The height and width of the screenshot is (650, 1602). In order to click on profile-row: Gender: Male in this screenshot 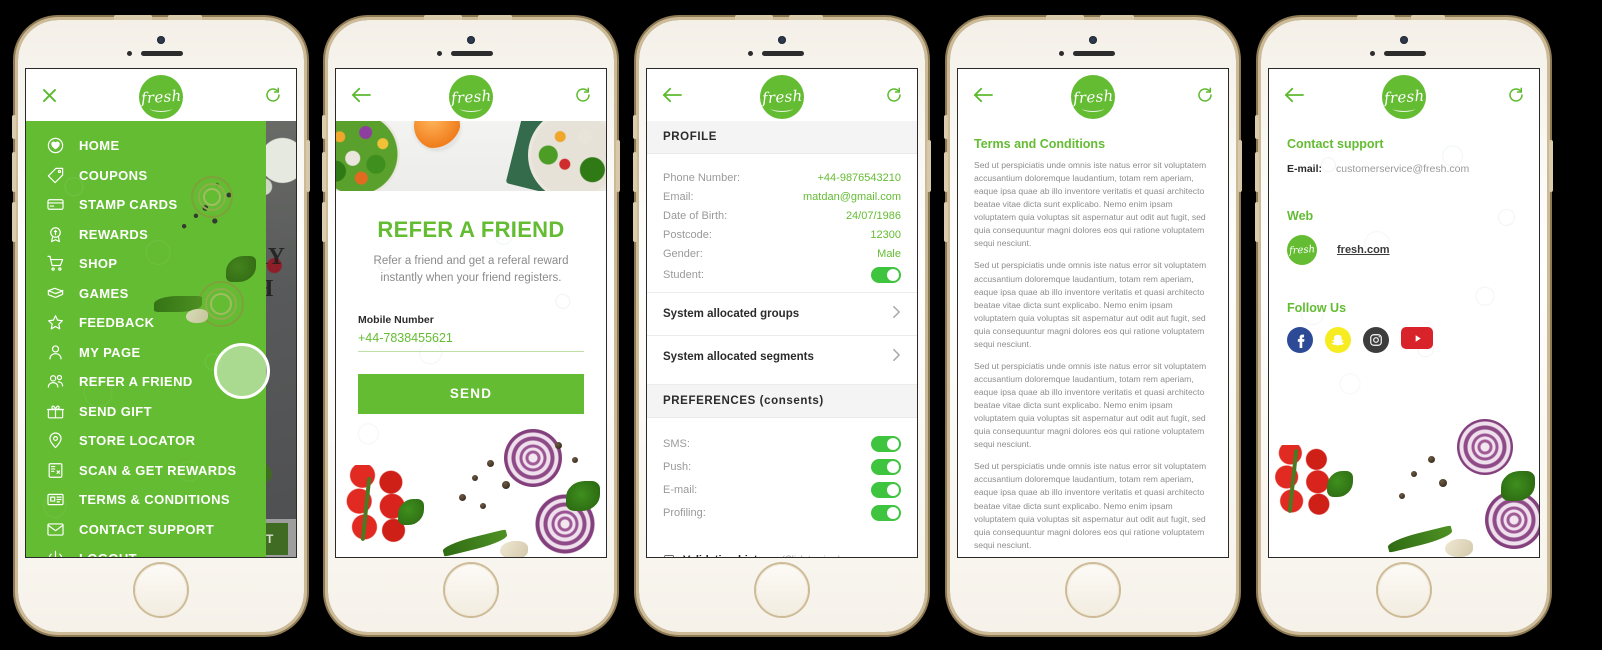, I will do `click(782, 253)`.